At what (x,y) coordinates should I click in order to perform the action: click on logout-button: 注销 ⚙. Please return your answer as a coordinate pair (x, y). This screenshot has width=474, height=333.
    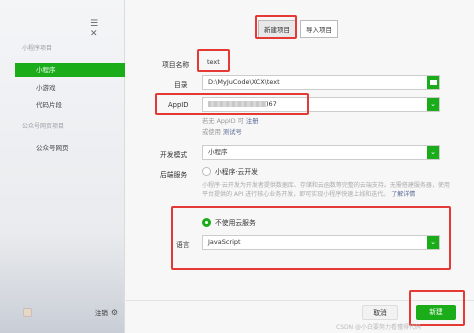
    Looking at the image, I should click on (106, 312).